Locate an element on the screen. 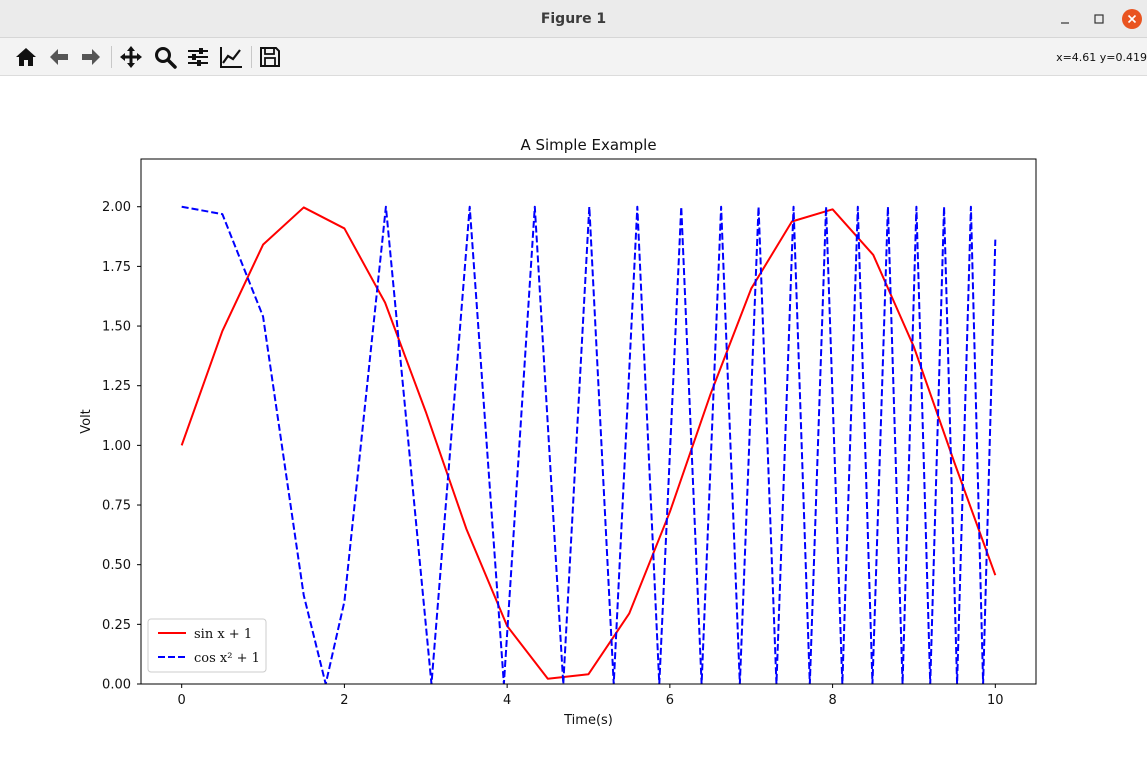 The width and height of the screenshot is (1147, 757). x-tick-label: 6 is located at coordinates (670, 700).